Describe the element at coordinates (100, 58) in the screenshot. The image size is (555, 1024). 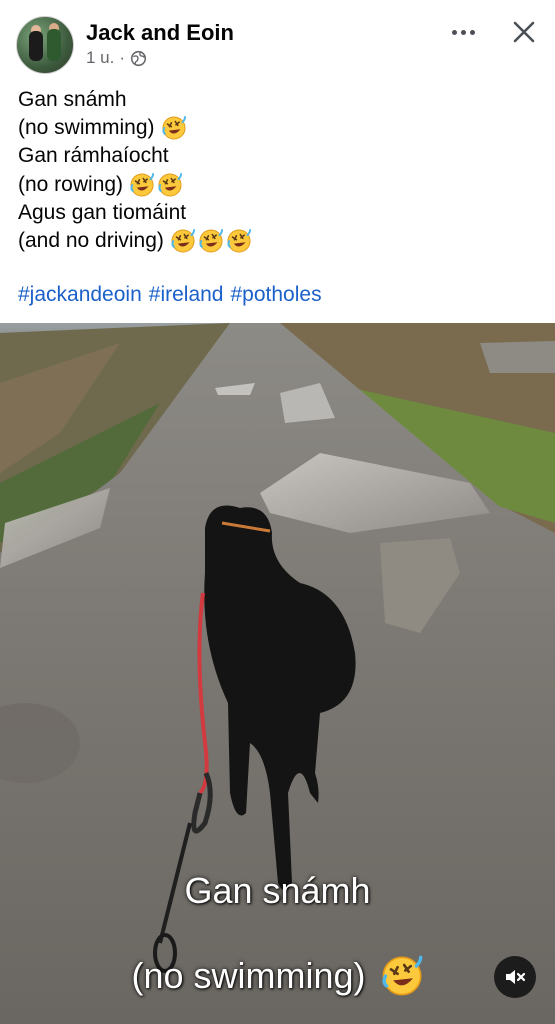
I see `post-time: 1 u.` at that location.